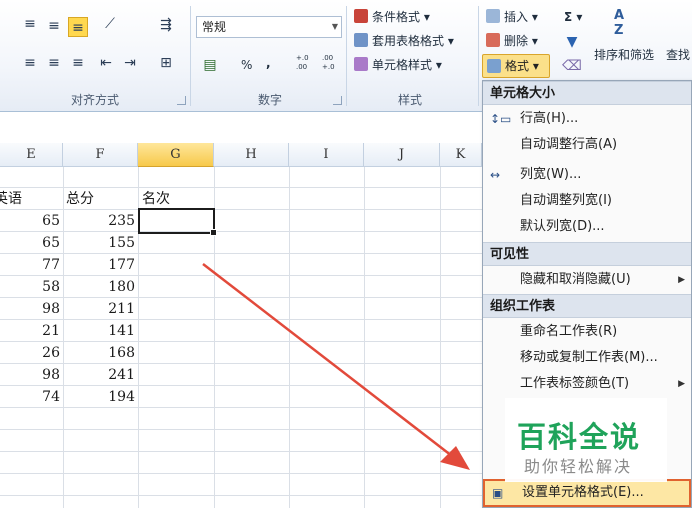 The width and height of the screenshot is (692, 508). I want to click on autosum-button: Σ ▾, so click(573, 17).